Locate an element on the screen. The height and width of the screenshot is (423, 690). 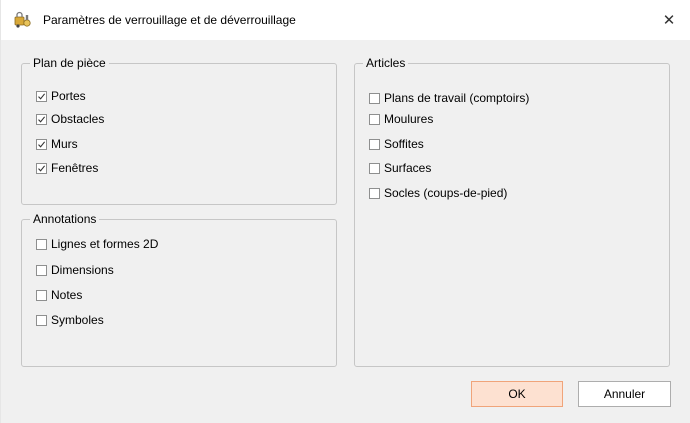
checkbox-label: Obstacles is located at coordinates (78, 119).